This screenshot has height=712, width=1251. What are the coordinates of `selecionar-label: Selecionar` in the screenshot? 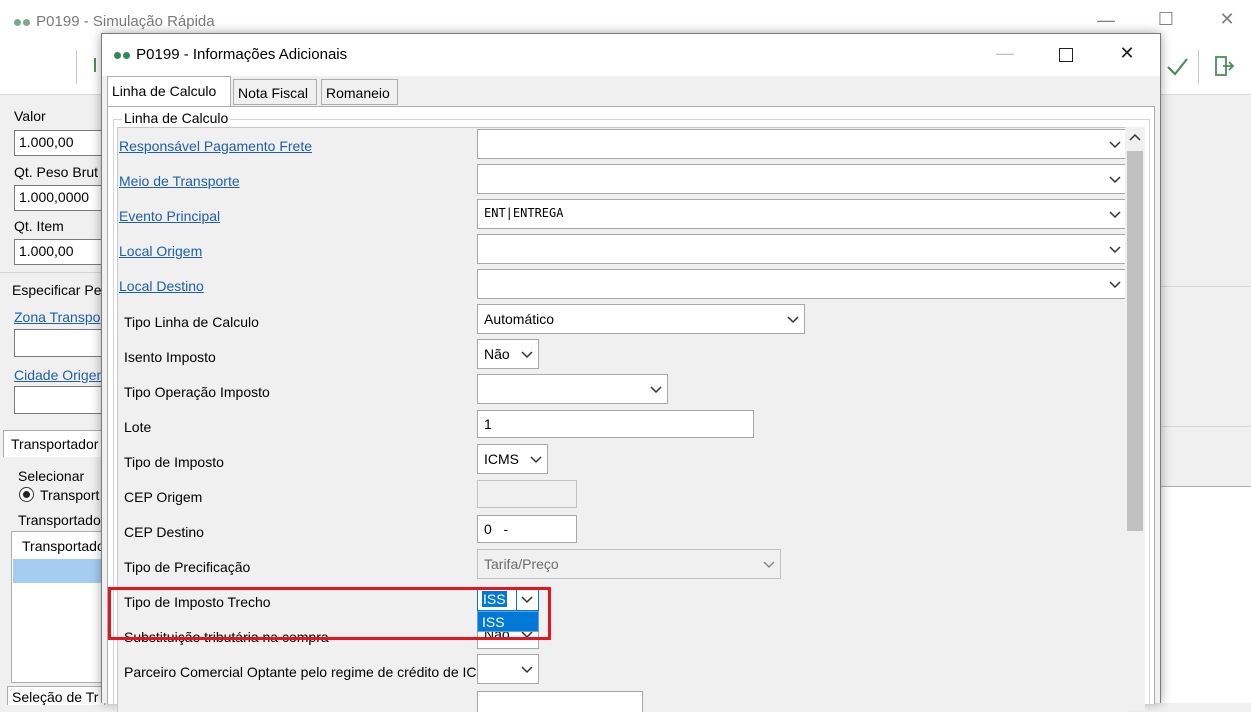 It's located at (51, 476).